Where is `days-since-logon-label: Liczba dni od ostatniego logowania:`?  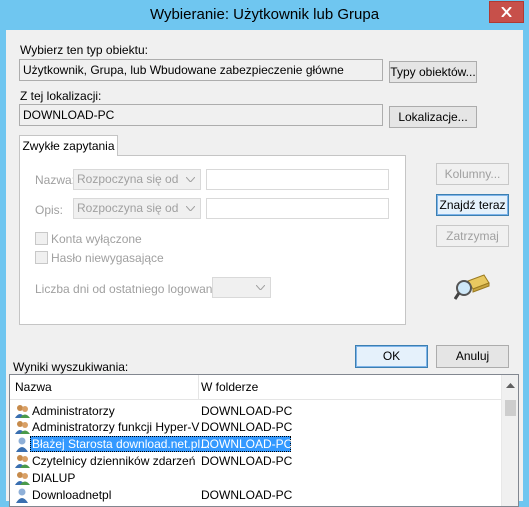
days-since-logon-label: Liczba dni od ostatniego logowania: is located at coordinates (130, 289).